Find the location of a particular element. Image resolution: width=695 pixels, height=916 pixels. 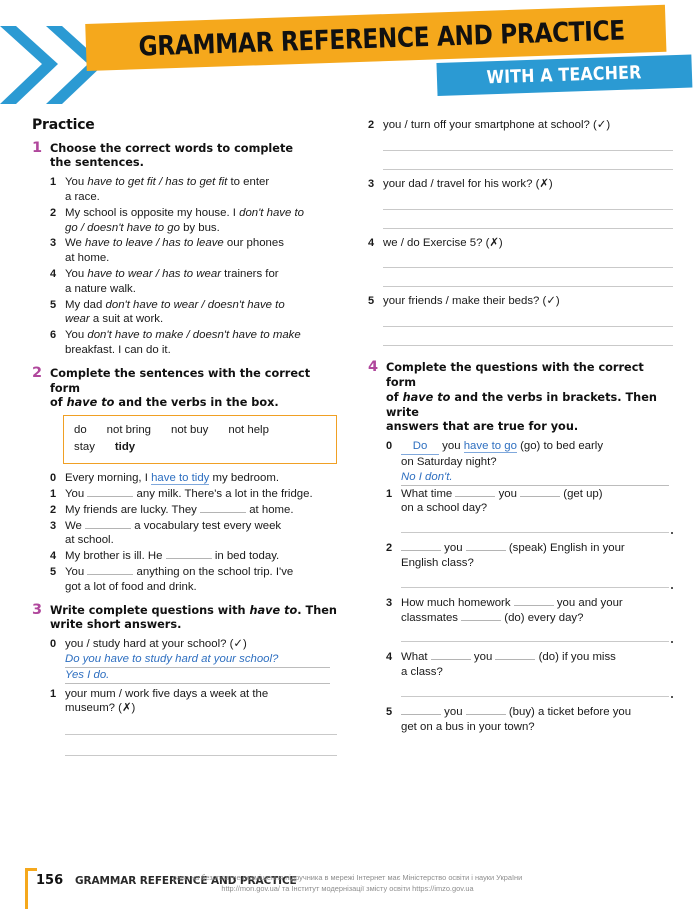

word-box-item: not buy is located at coordinates (190, 430).